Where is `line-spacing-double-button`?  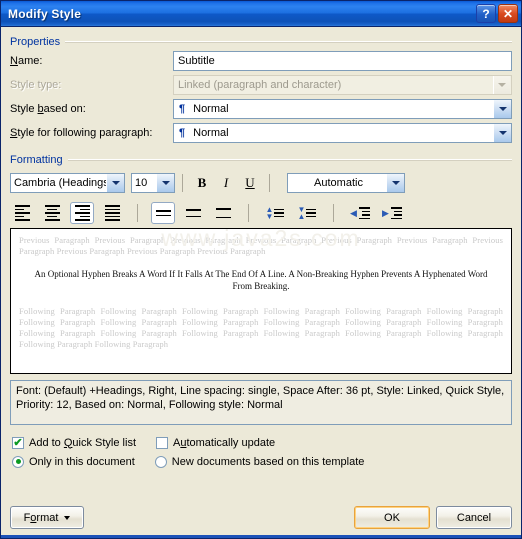 line-spacing-double-button is located at coordinates (223, 213).